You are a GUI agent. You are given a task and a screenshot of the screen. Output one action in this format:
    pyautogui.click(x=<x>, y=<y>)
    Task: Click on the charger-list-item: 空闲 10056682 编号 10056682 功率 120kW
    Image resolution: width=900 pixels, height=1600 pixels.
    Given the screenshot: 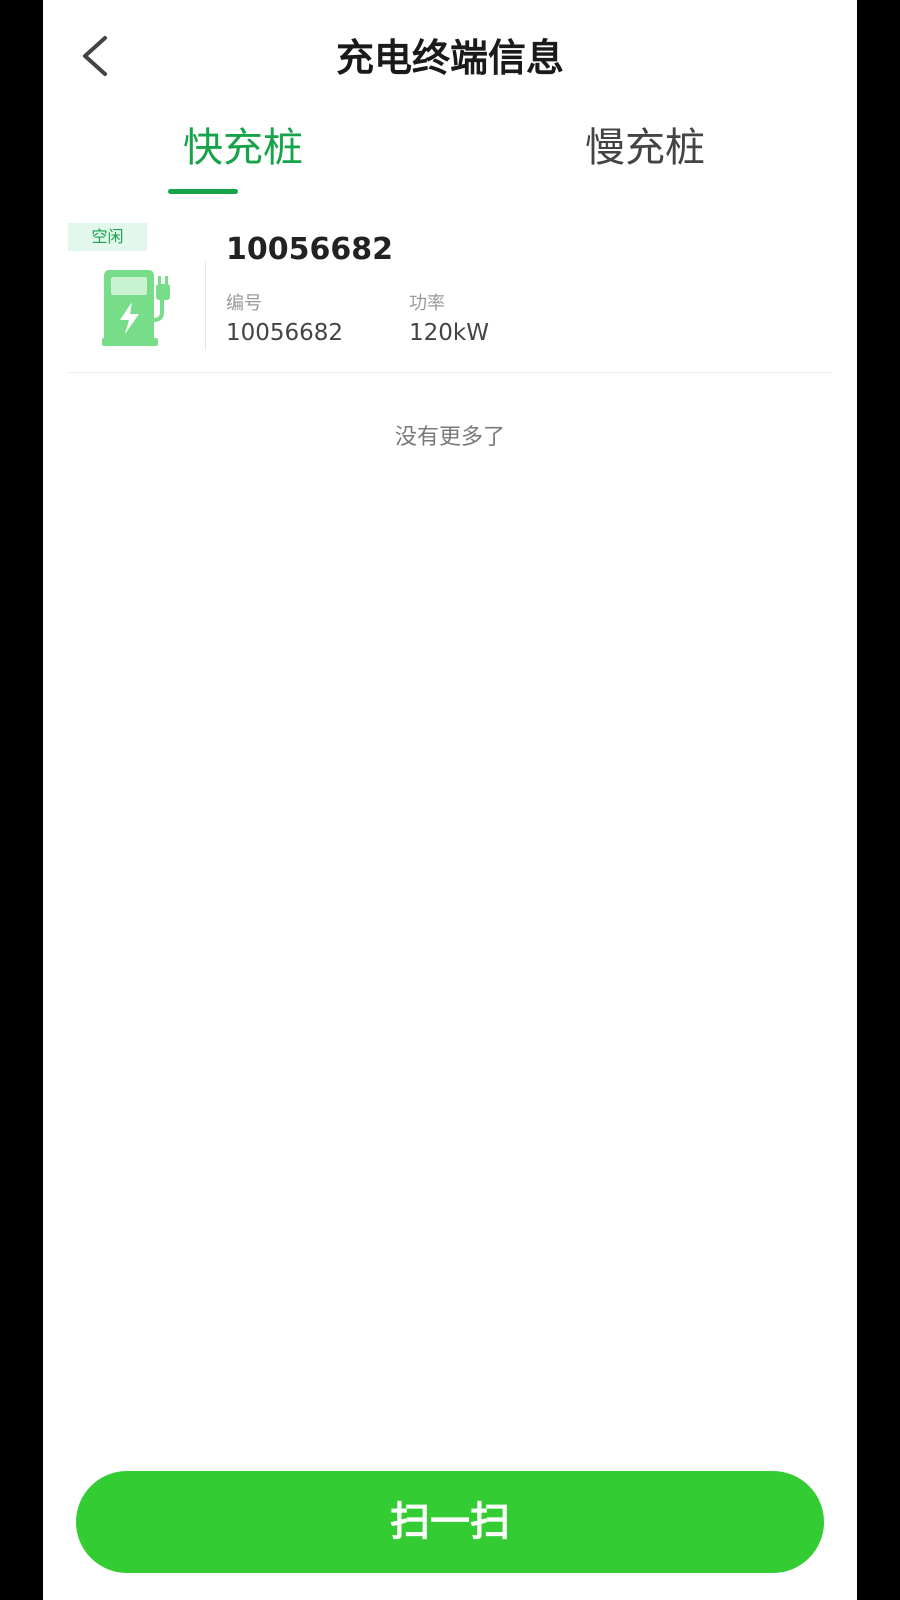 What is the action you would take?
    pyautogui.click(x=450, y=296)
    